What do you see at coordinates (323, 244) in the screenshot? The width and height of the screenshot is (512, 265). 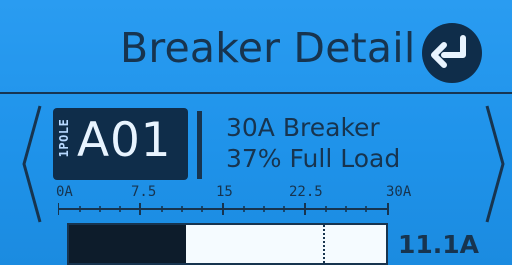 I see `load-threshold-marker` at bounding box center [323, 244].